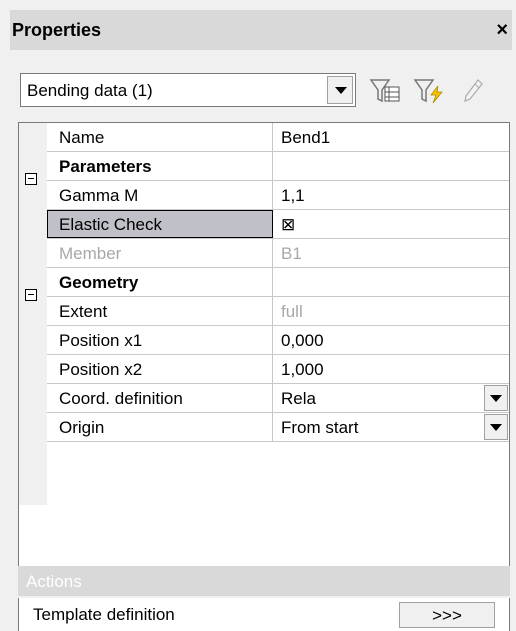 The height and width of the screenshot is (631, 516). Describe the element at coordinates (391, 340) in the screenshot. I see `position-x1-field: 0,000` at that location.